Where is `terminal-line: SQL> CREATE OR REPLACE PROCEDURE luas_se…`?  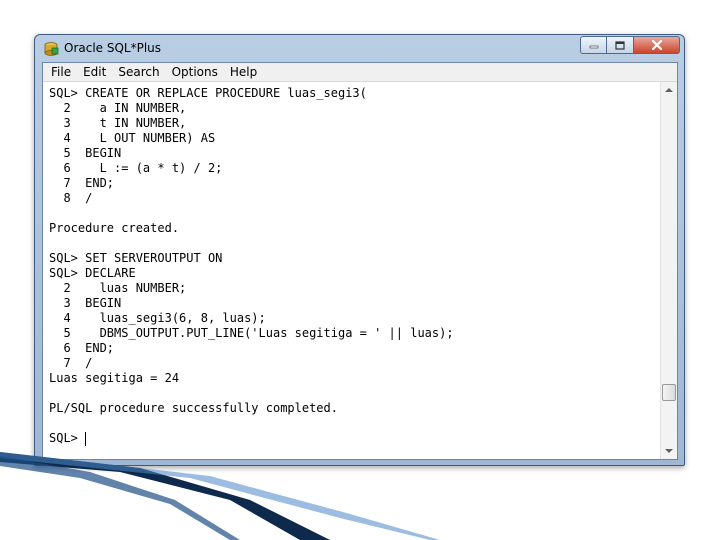 terminal-line: SQL> CREATE OR REPLACE PROCEDURE luas_se… is located at coordinates (208, 93).